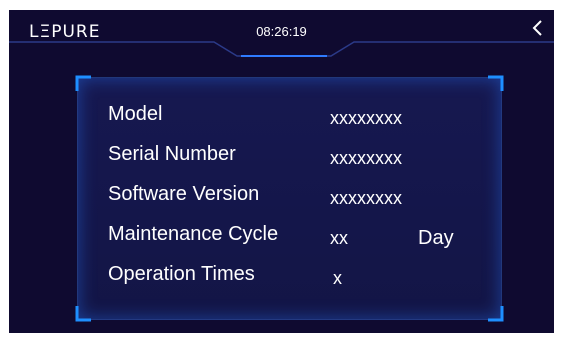 The height and width of the screenshot is (342, 563). Describe the element at coordinates (337, 278) in the screenshot. I see `operation-times-value: x` at that location.